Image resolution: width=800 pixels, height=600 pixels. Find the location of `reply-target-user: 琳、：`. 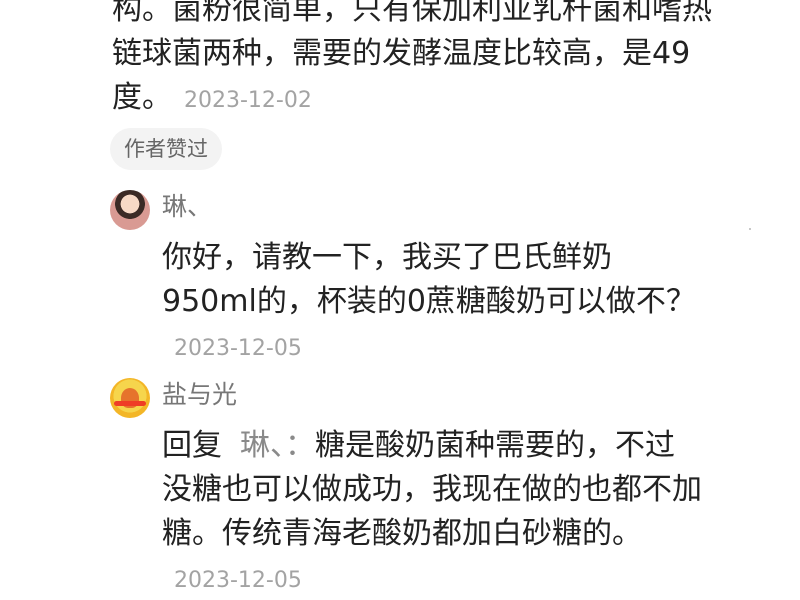

reply-target-user: 琳、： is located at coordinates (277, 445).